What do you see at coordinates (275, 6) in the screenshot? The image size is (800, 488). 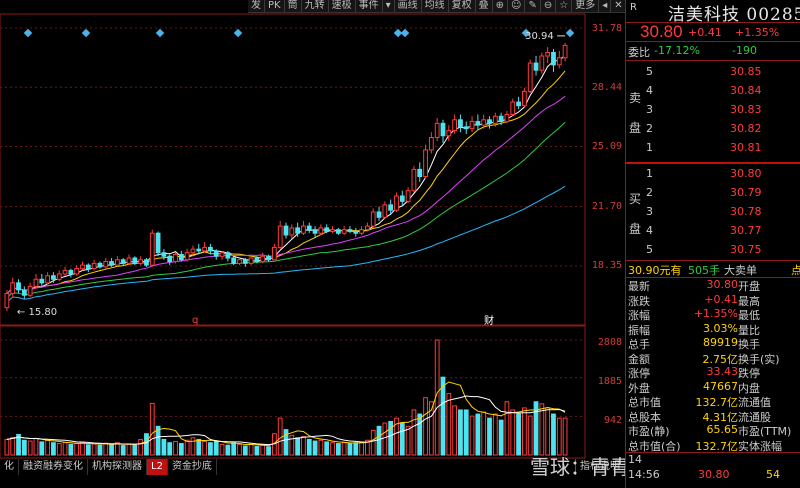 I see `toolbar-button: PK` at bounding box center [275, 6].